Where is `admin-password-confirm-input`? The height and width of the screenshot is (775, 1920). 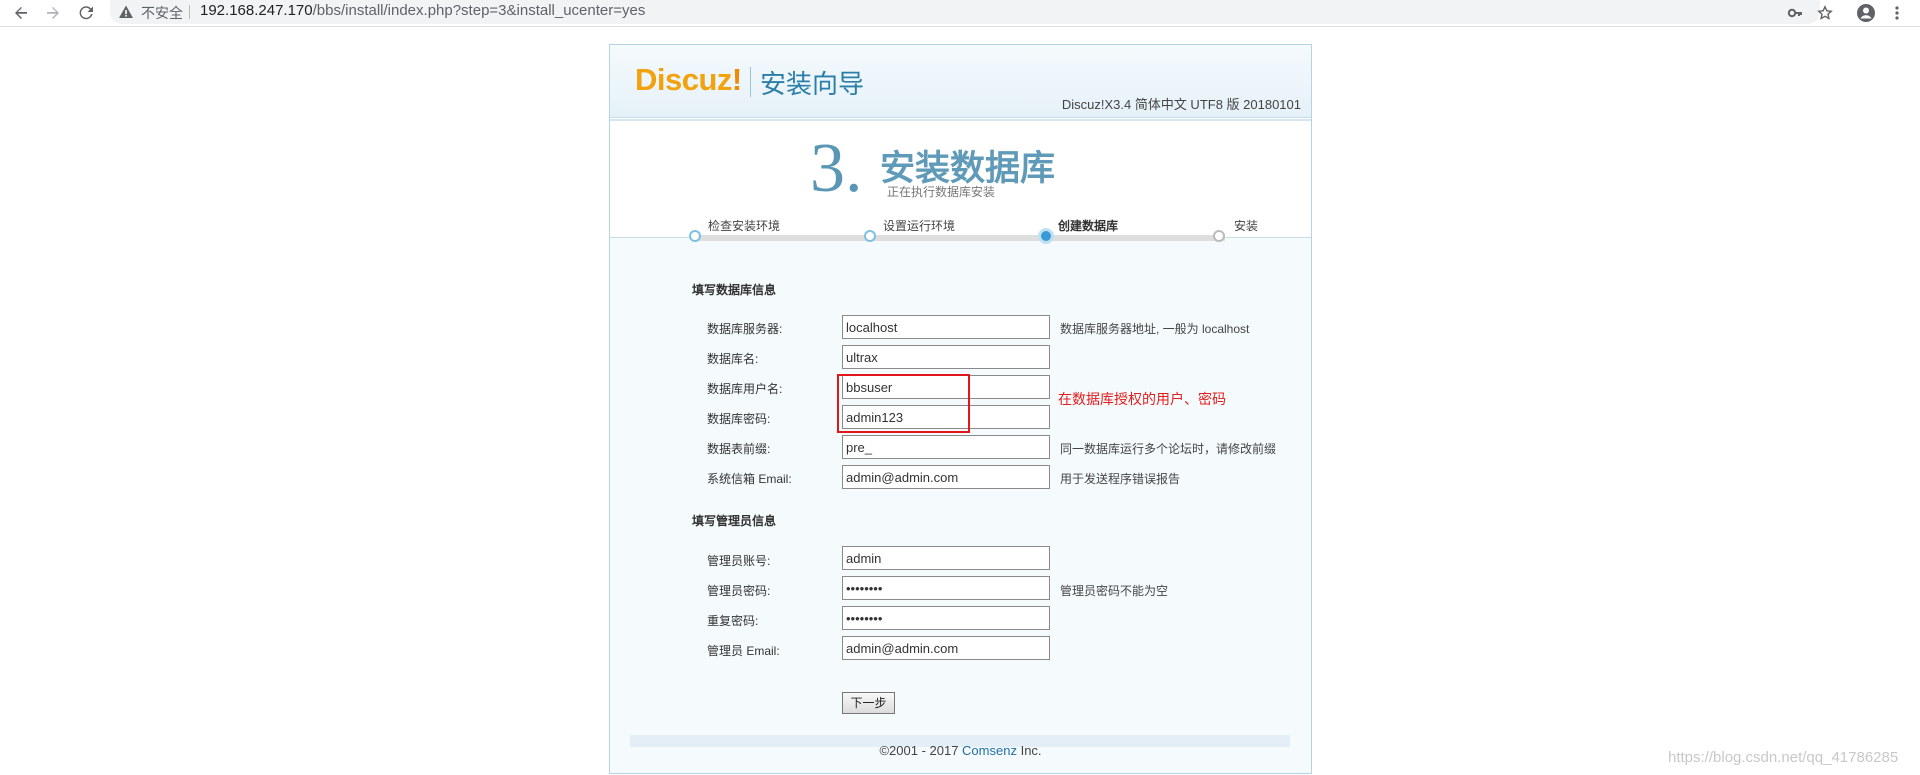
admin-password-confirm-input is located at coordinates (946, 618).